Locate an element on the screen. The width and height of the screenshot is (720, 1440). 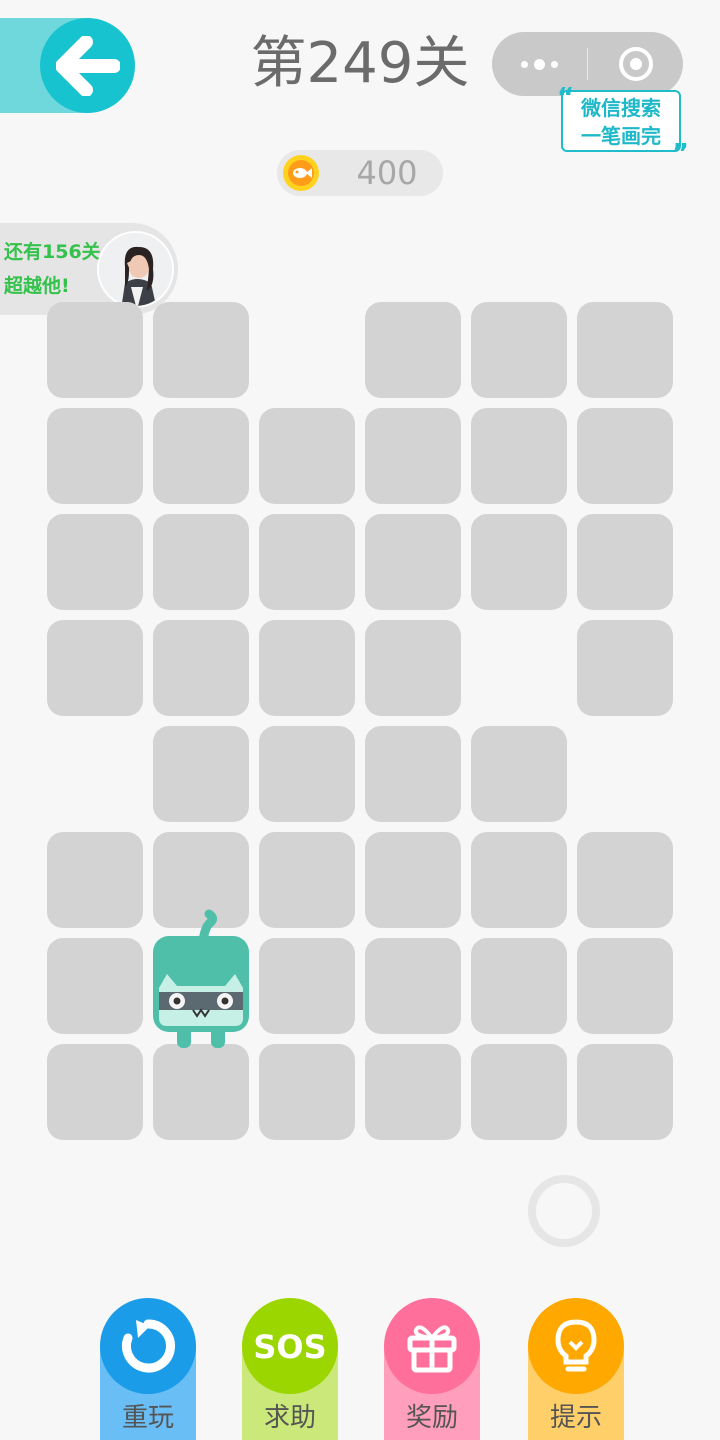
reward-circle is located at coordinates (432, 1346).